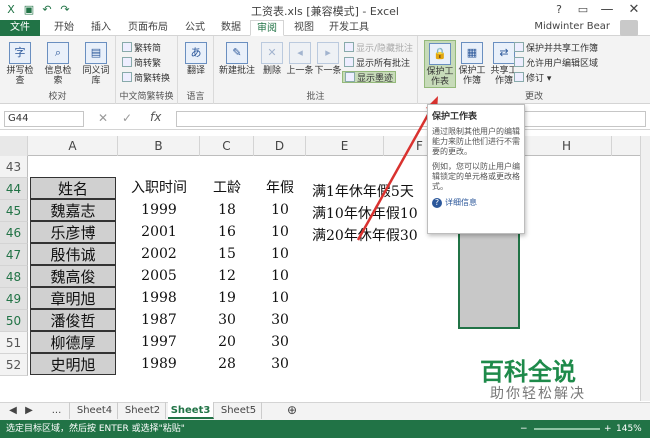  I want to click on tab-insert: 插入, so click(101, 28).